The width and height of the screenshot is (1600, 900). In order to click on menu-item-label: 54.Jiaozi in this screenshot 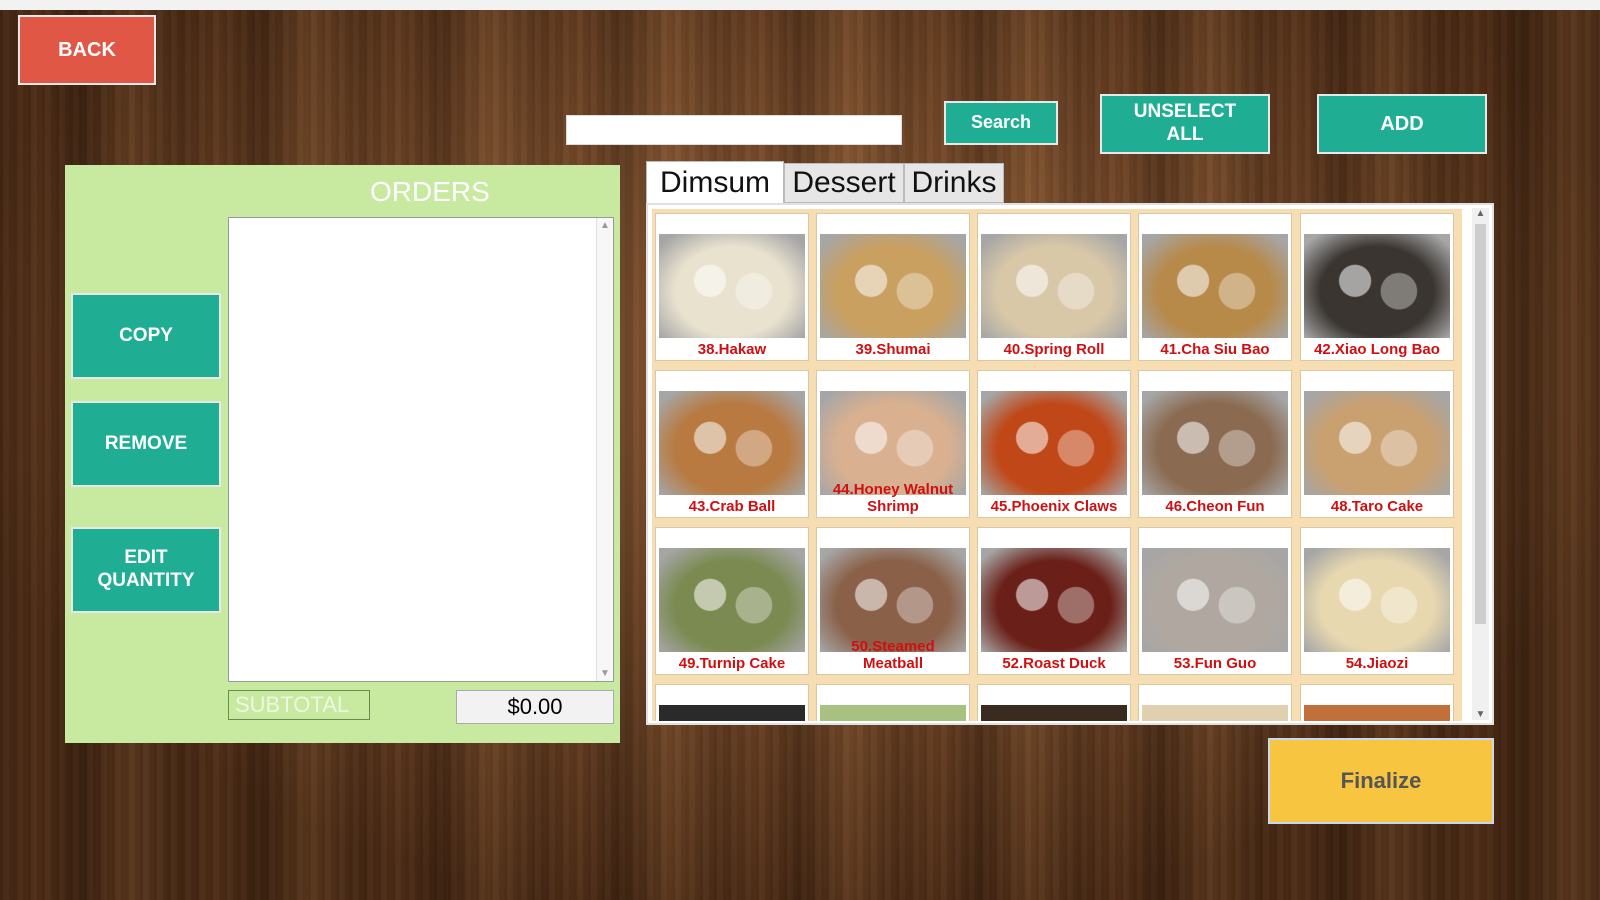, I will do `click(1377, 663)`.